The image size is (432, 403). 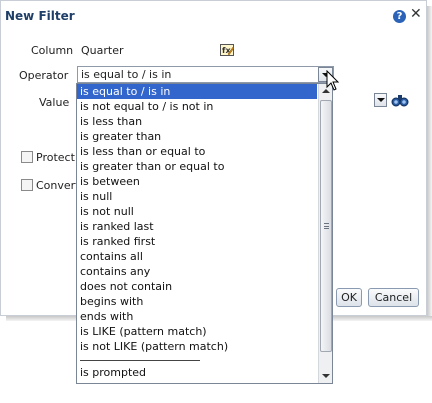 I want to click on value-dropdown-button, so click(x=380, y=100).